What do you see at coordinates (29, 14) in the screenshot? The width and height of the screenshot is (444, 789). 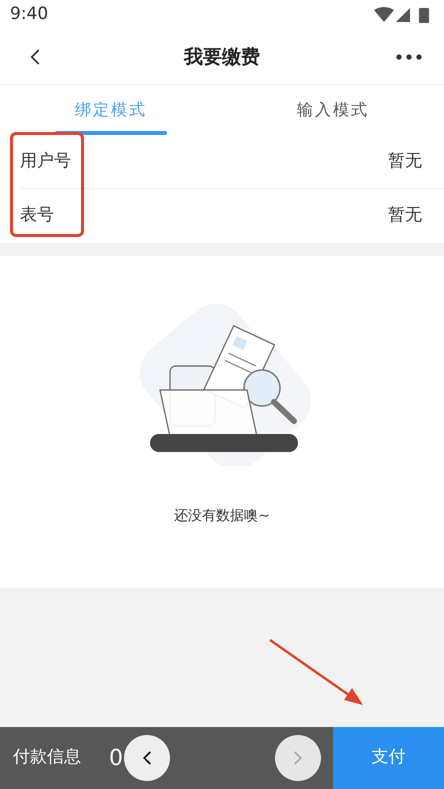 I see `status-time: 9:40` at bounding box center [29, 14].